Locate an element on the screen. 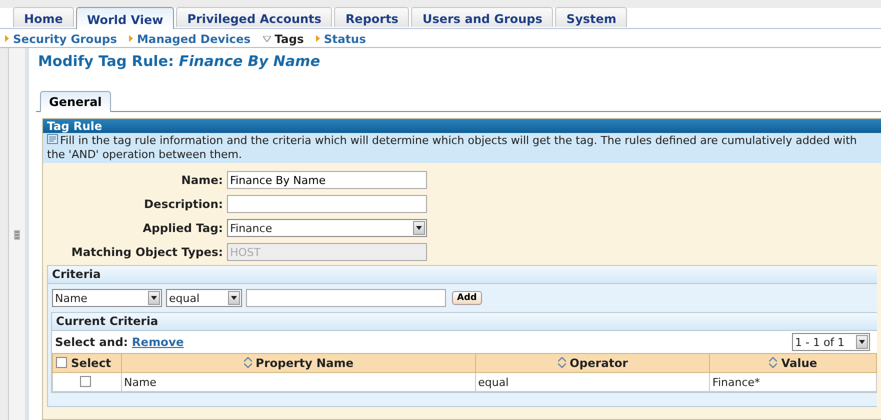  table-cell: equal is located at coordinates (593, 382).